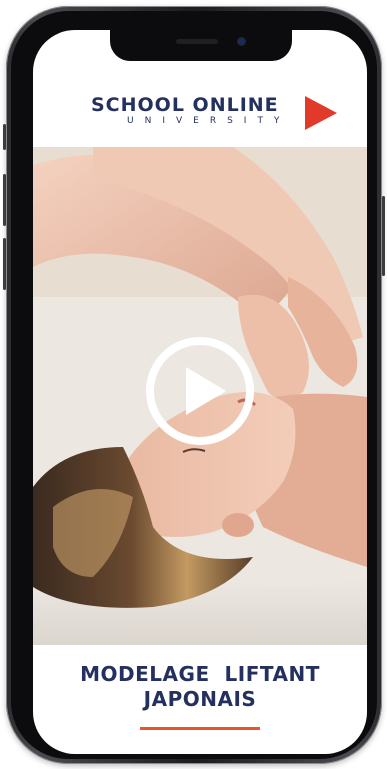 The width and height of the screenshot is (388, 769). I want to click on play-icon, so click(200, 391).